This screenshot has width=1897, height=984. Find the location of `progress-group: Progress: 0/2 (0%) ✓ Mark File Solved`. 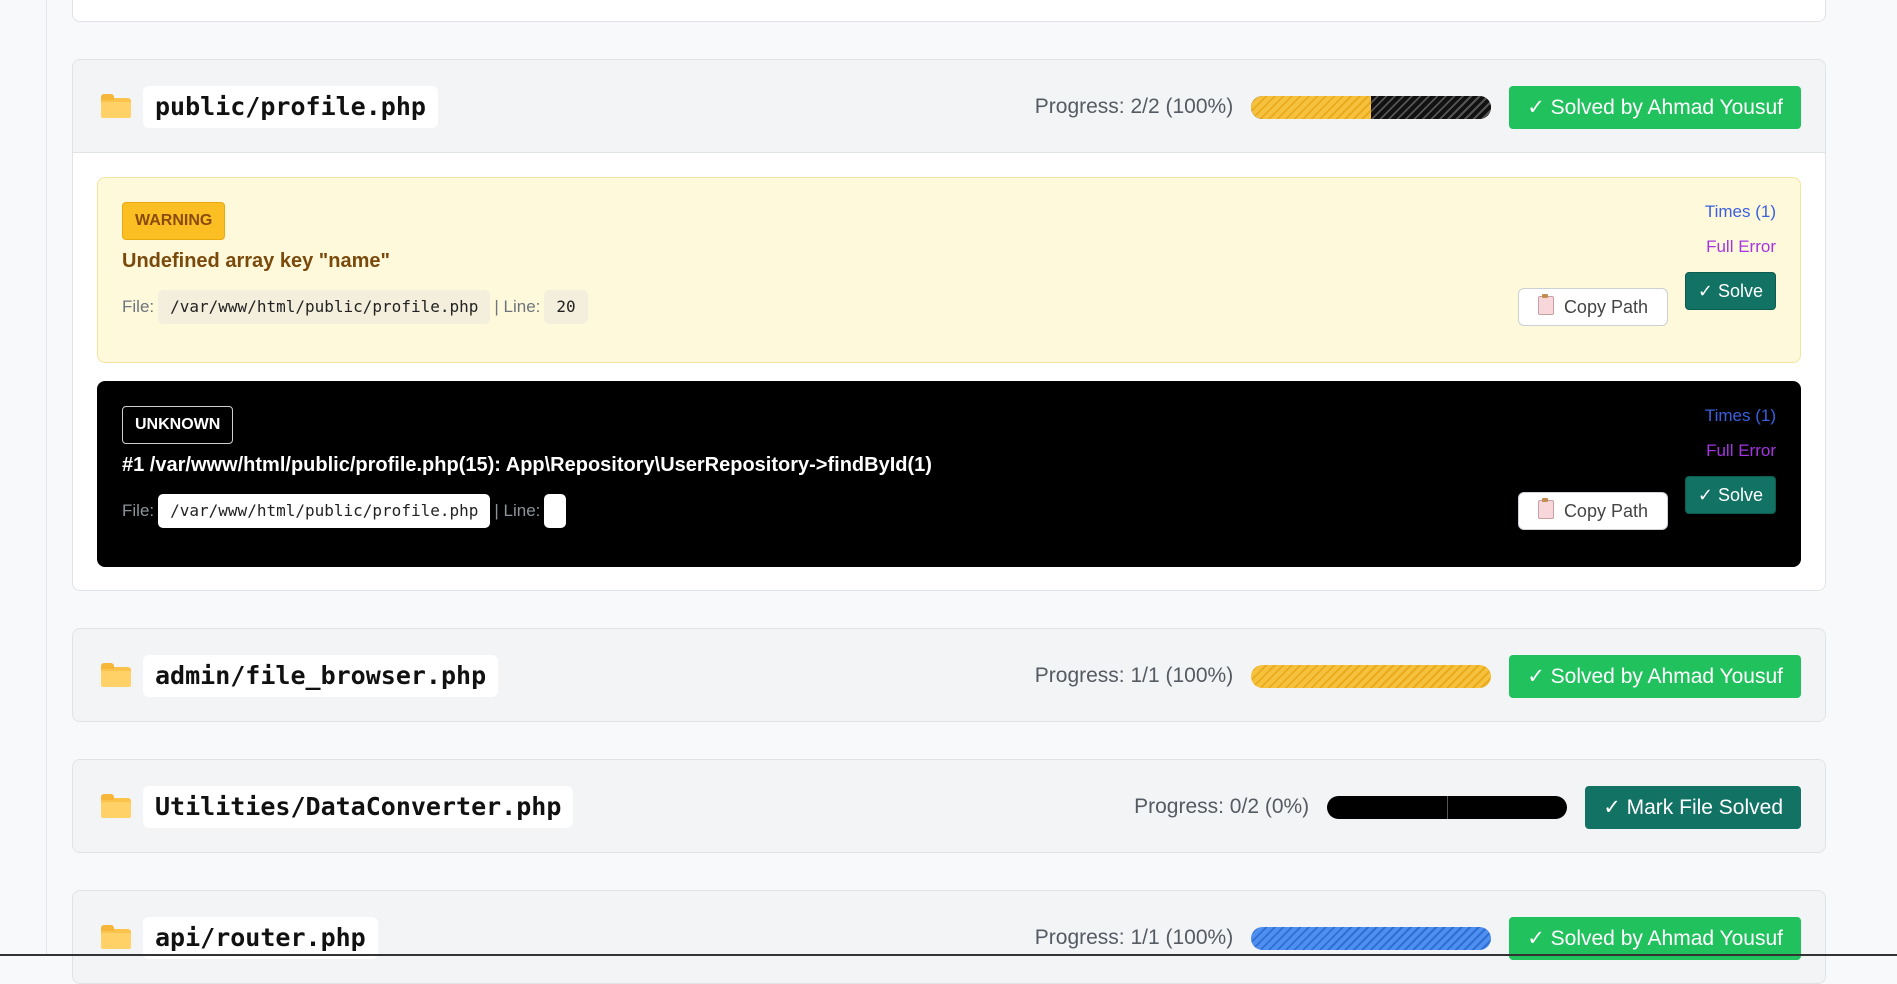

progress-group: Progress: 0/2 (0%) ✓ Mark File Solved is located at coordinates (1467, 807).